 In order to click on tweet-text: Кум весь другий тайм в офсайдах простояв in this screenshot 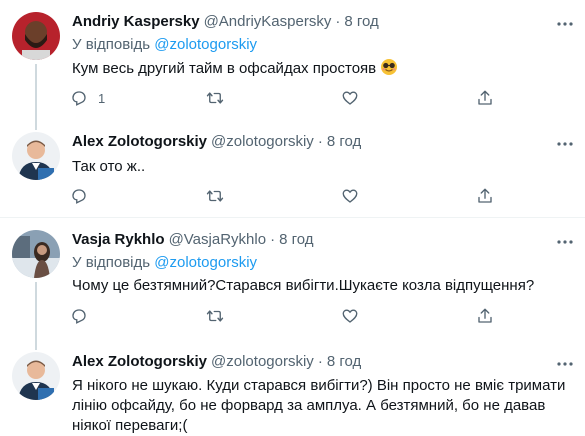, I will do `click(322, 70)`.